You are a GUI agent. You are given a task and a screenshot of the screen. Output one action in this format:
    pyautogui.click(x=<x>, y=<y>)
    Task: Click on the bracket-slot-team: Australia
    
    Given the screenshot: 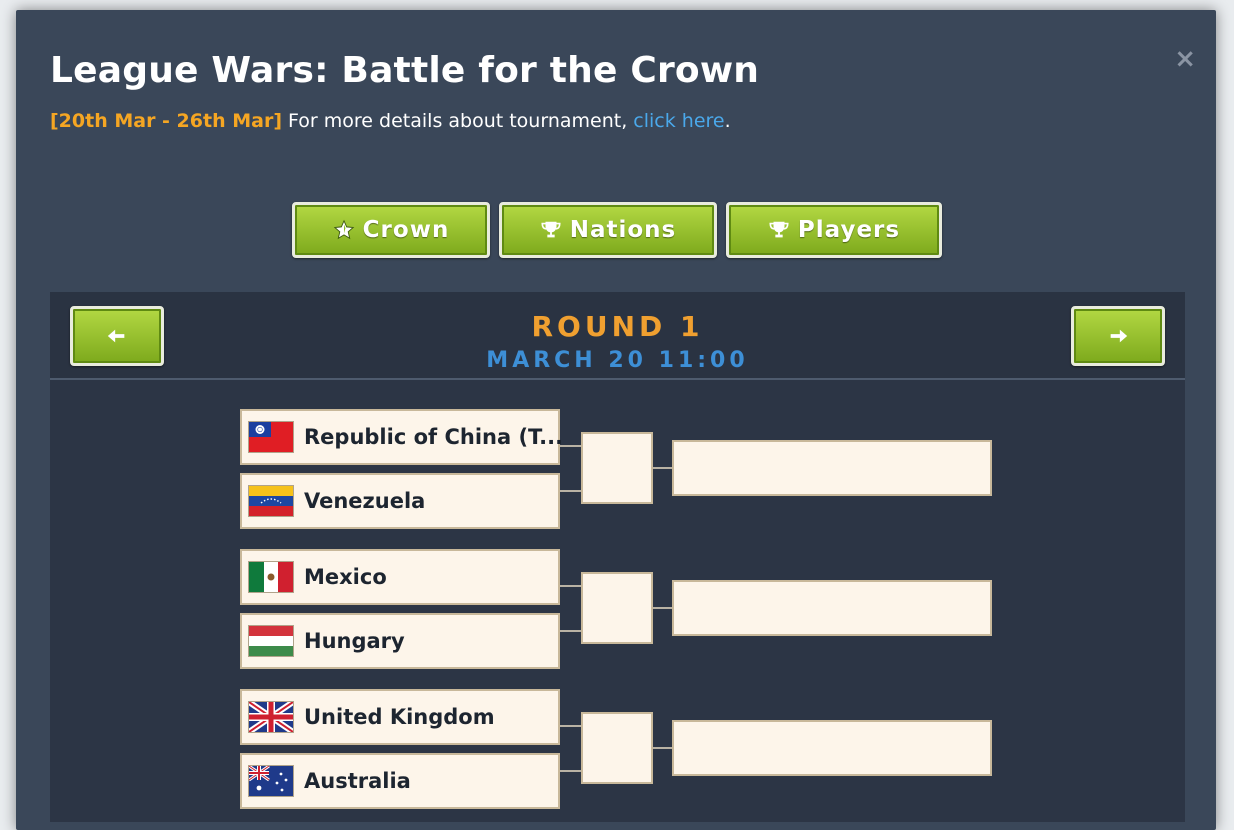 What is the action you would take?
    pyautogui.click(x=400, y=781)
    